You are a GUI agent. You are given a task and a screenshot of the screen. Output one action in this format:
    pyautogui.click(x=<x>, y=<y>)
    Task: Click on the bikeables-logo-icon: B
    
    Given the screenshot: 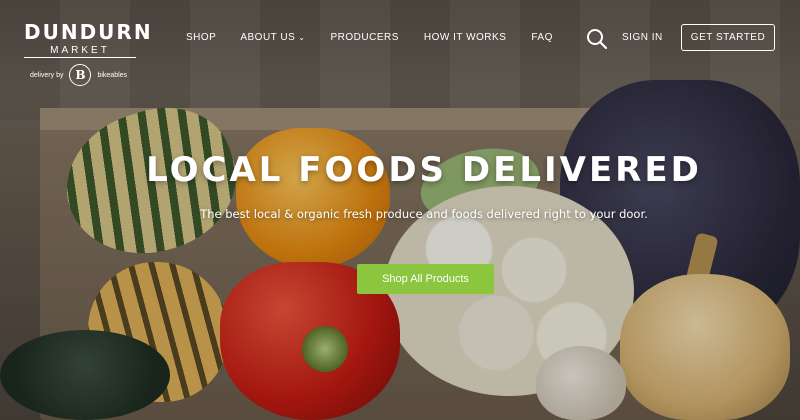 What is the action you would take?
    pyautogui.click(x=80, y=75)
    